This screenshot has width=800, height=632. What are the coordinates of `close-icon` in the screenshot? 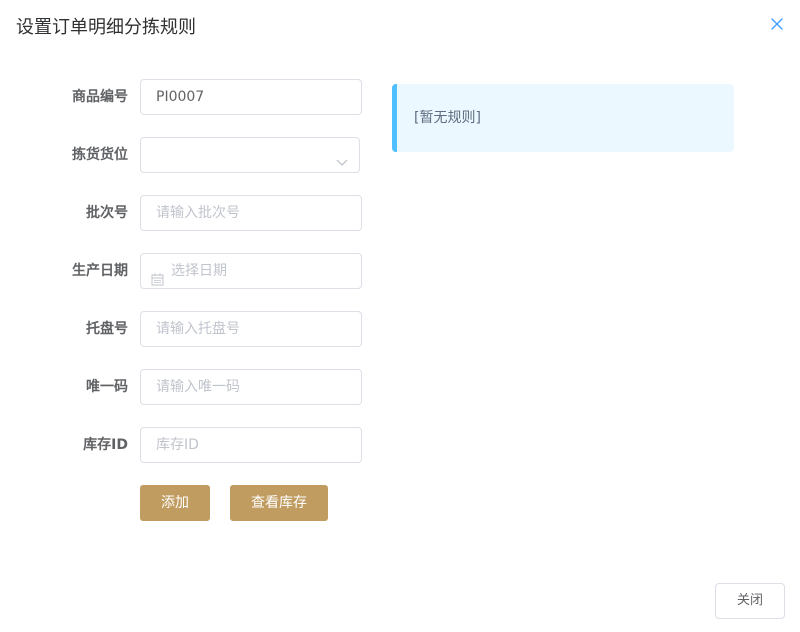 It's located at (777, 24).